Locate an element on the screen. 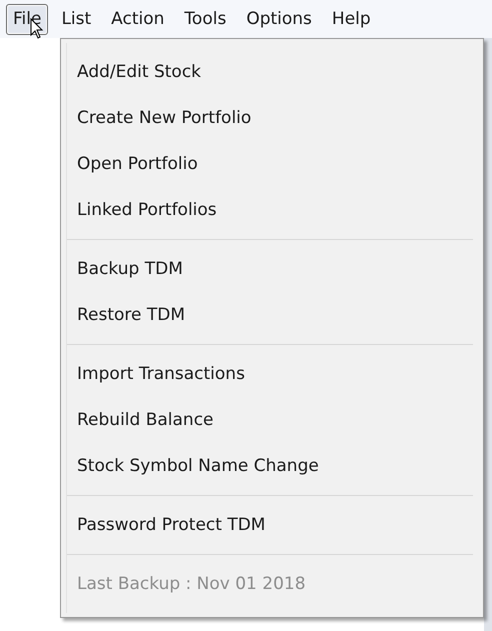 The height and width of the screenshot is (631, 492). menu-entry: Backup TDM is located at coordinates (270, 269).